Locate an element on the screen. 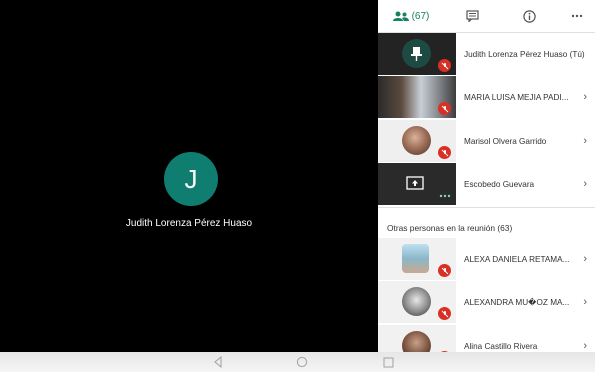  people-icon is located at coordinates (400, 16).